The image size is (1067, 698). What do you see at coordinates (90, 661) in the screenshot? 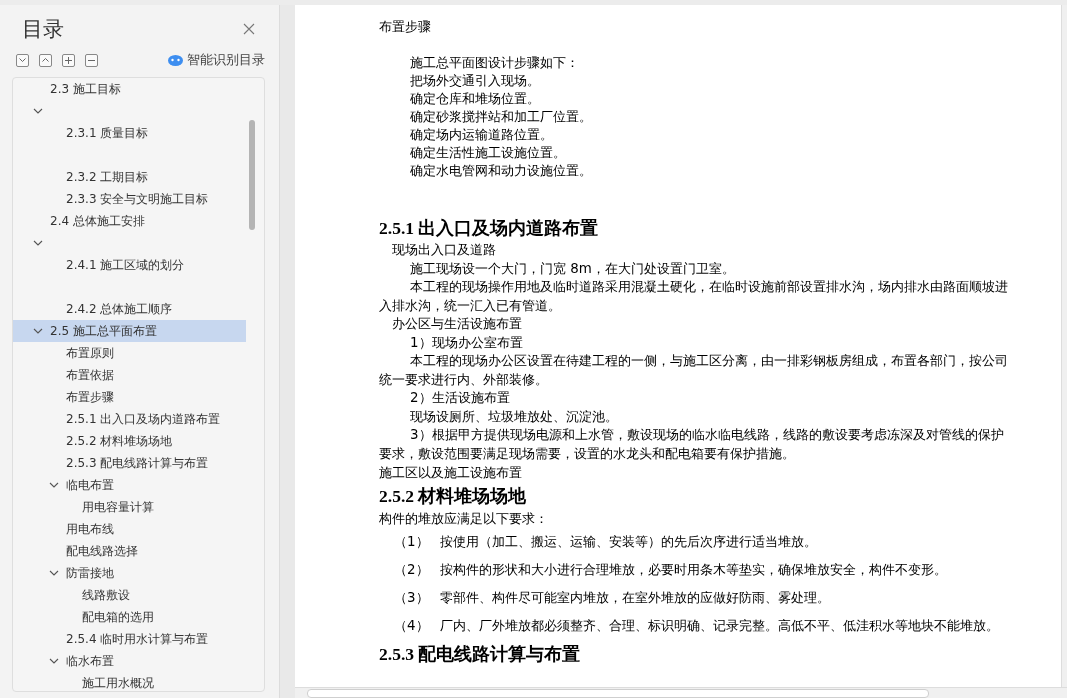
I see `toc-item: 临水布置` at bounding box center [90, 661].